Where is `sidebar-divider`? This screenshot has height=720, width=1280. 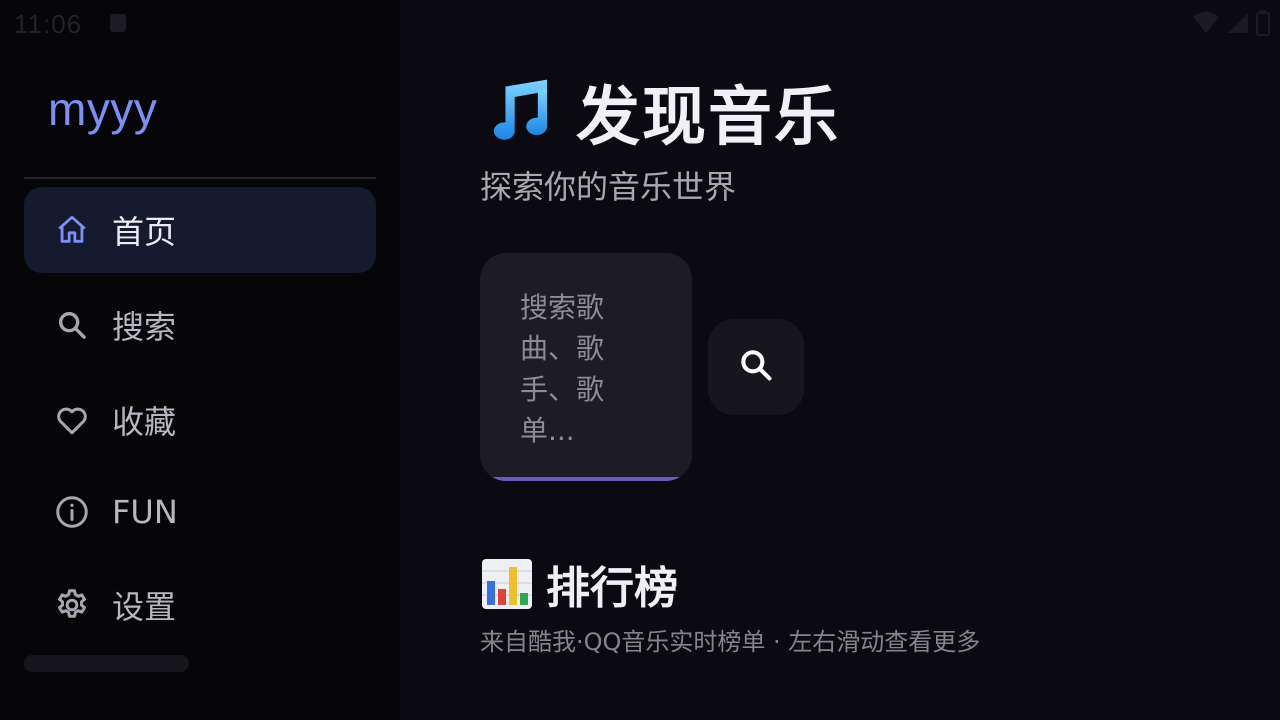
sidebar-divider is located at coordinates (200, 178).